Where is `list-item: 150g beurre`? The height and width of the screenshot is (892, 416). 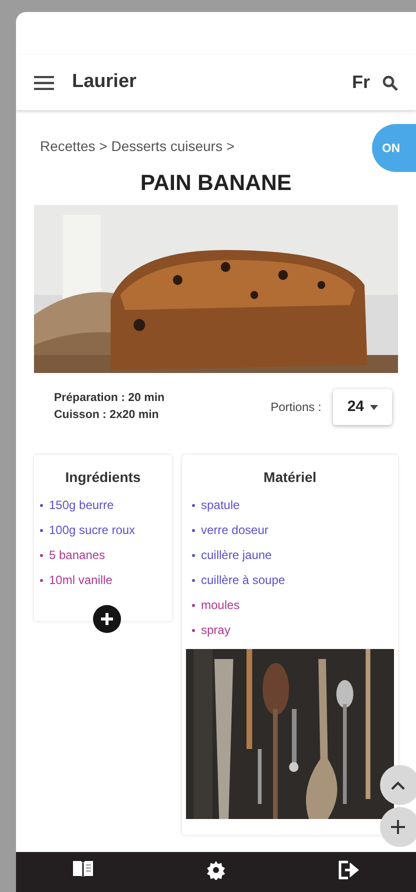
list-item: 150g beurre is located at coordinates (81, 505).